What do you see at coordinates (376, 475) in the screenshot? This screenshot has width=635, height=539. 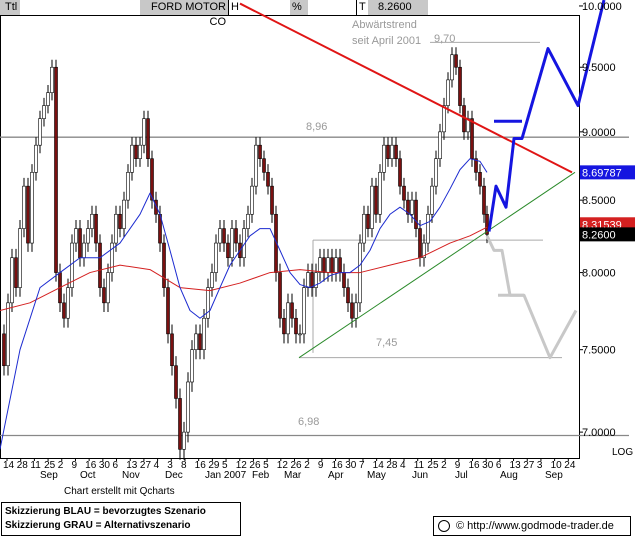 I see `x-month-label: May` at bounding box center [376, 475].